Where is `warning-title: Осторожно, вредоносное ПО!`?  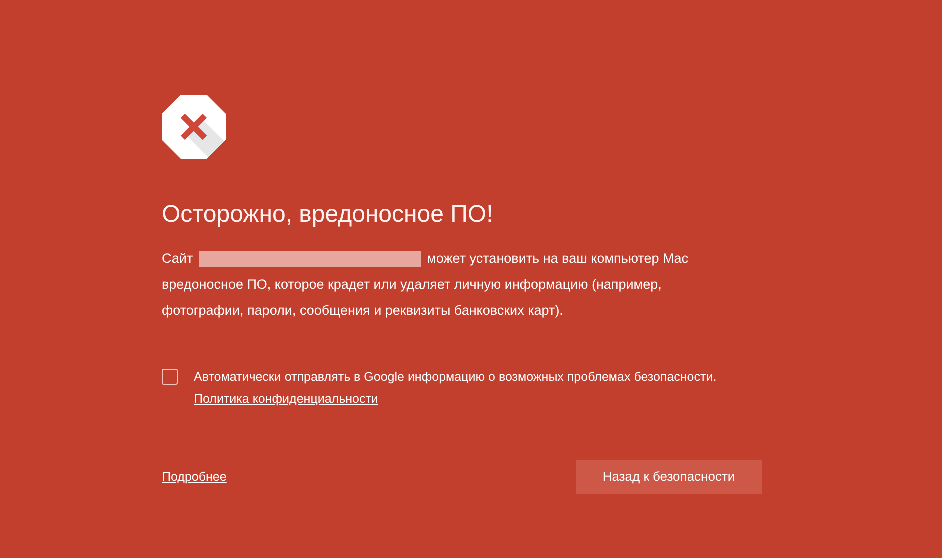
warning-title: Осторожно, вредоносное ПО! is located at coordinates (328, 215).